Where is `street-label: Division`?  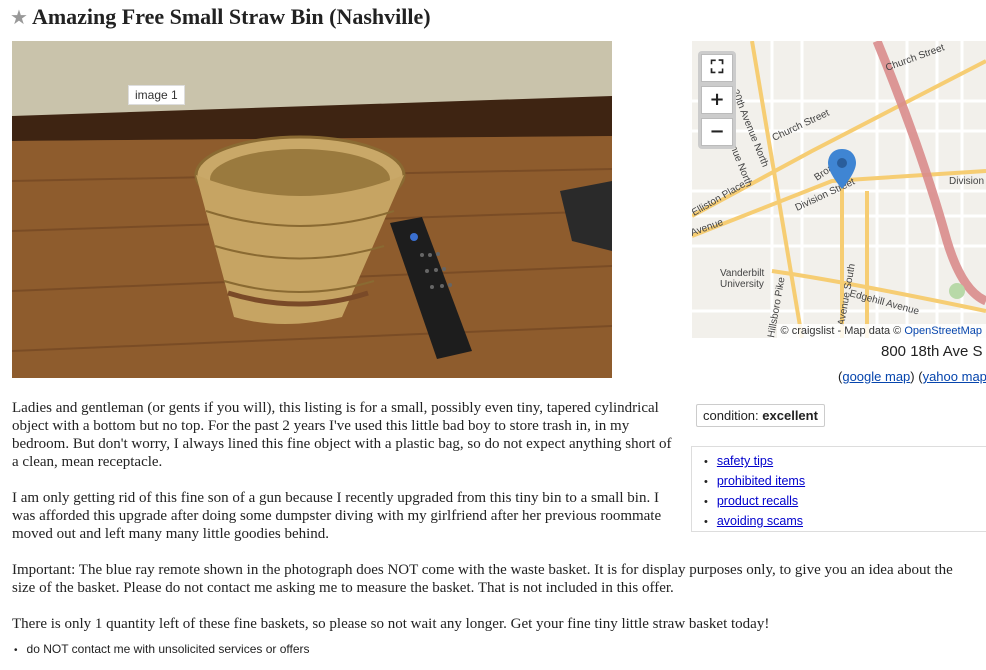
street-label: Division is located at coordinates (966, 181).